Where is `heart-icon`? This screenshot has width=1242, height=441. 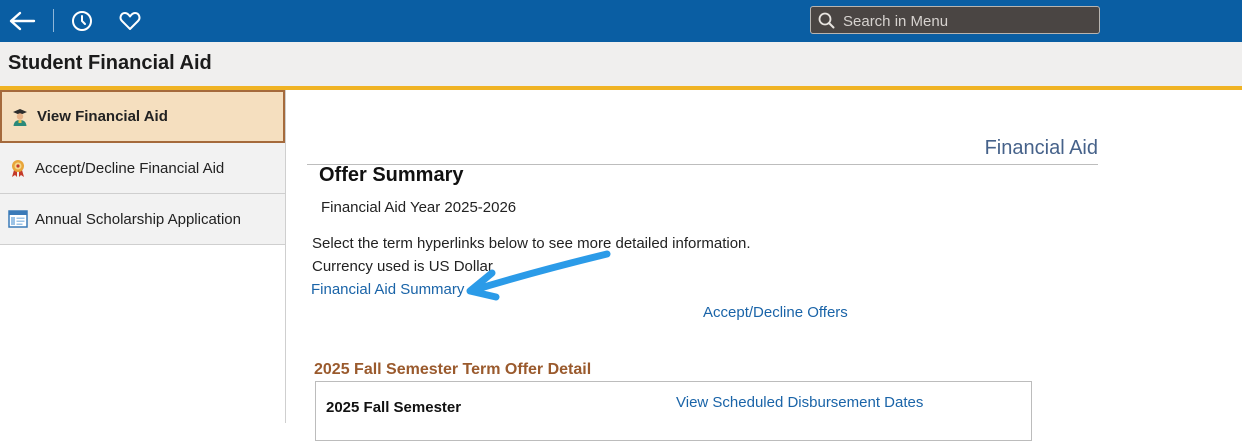
heart-icon is located at coordinates (130, 21).